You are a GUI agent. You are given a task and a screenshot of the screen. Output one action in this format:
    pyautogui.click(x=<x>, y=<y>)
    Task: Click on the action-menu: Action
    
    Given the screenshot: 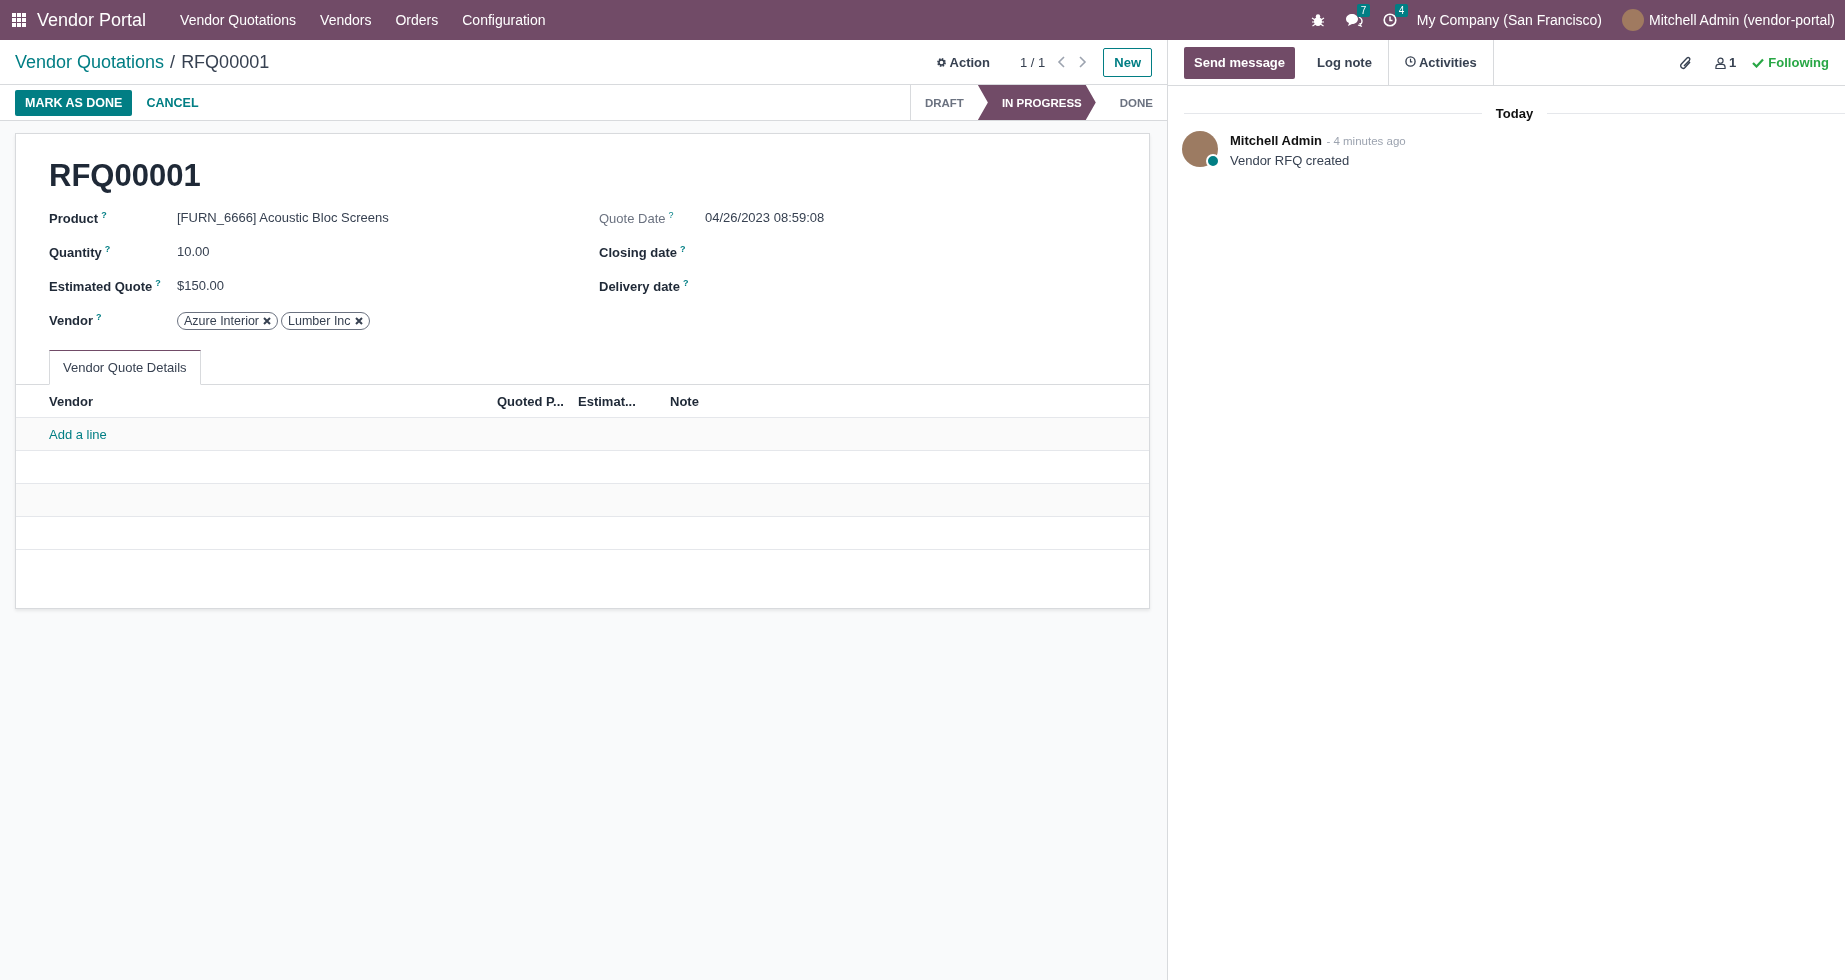 What is the action you would take?
    pyautogui.click(x=962, y=62)
    